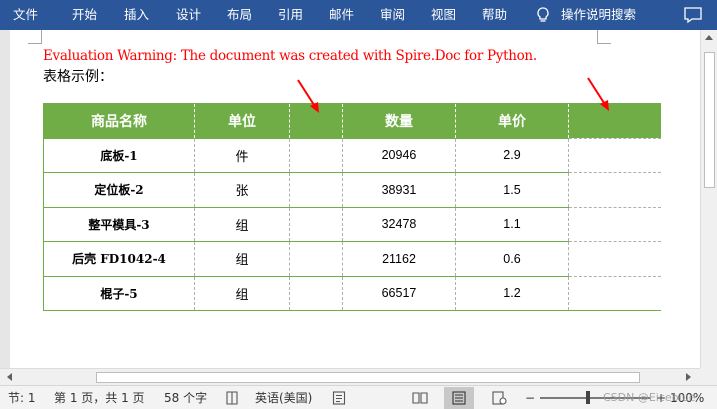  What do you see at coordinates (185, 397) in the screenshot?
I see `status-word-count: 58 个字` at bounding box center [185, 397].